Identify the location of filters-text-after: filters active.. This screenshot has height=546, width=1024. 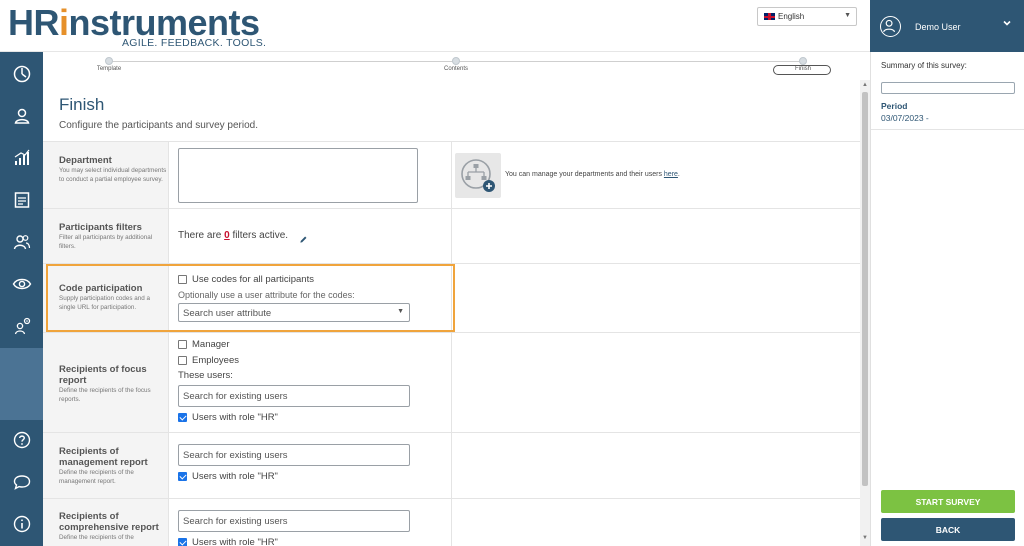
(260, 235).